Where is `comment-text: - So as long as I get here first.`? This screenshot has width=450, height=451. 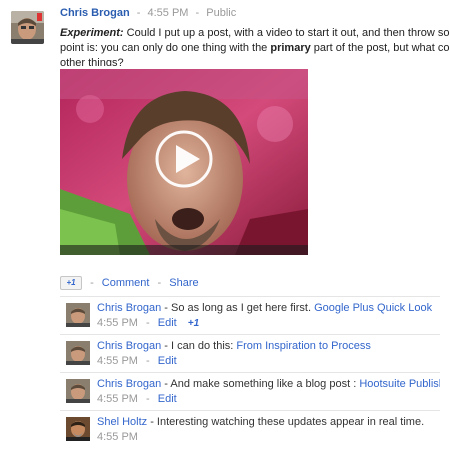 comment-text: - So as long as I get here first. is located at coordinates (238, 308).